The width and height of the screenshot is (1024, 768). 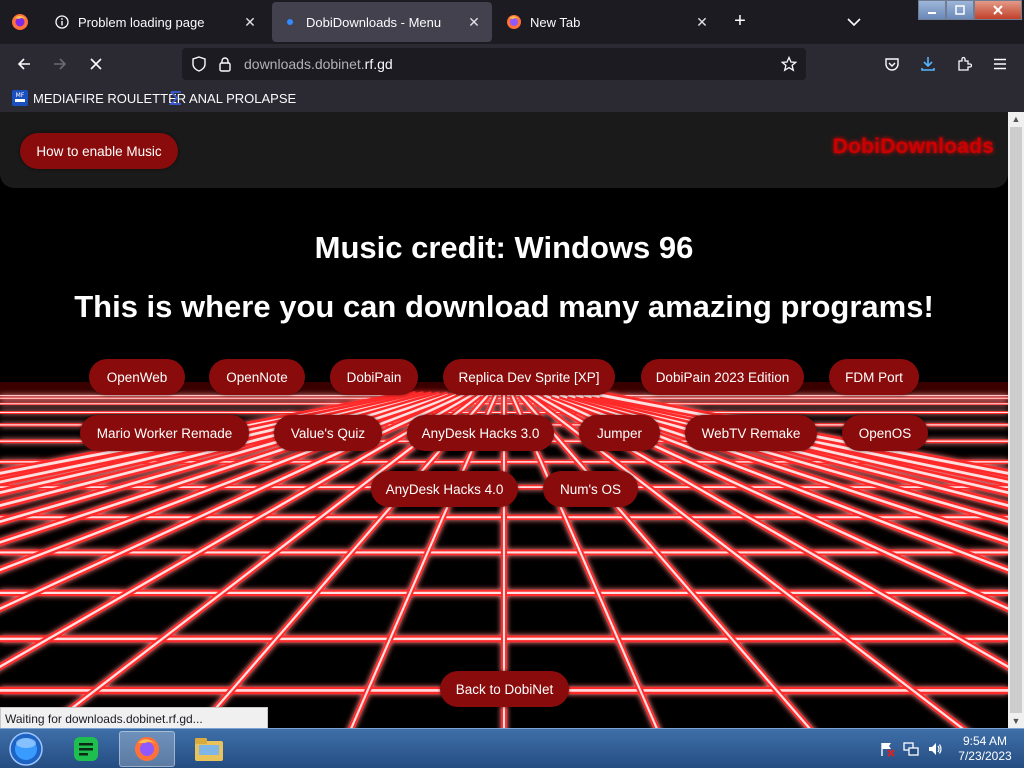 I want to click on close-window-icon, so click(x=998, y=10).